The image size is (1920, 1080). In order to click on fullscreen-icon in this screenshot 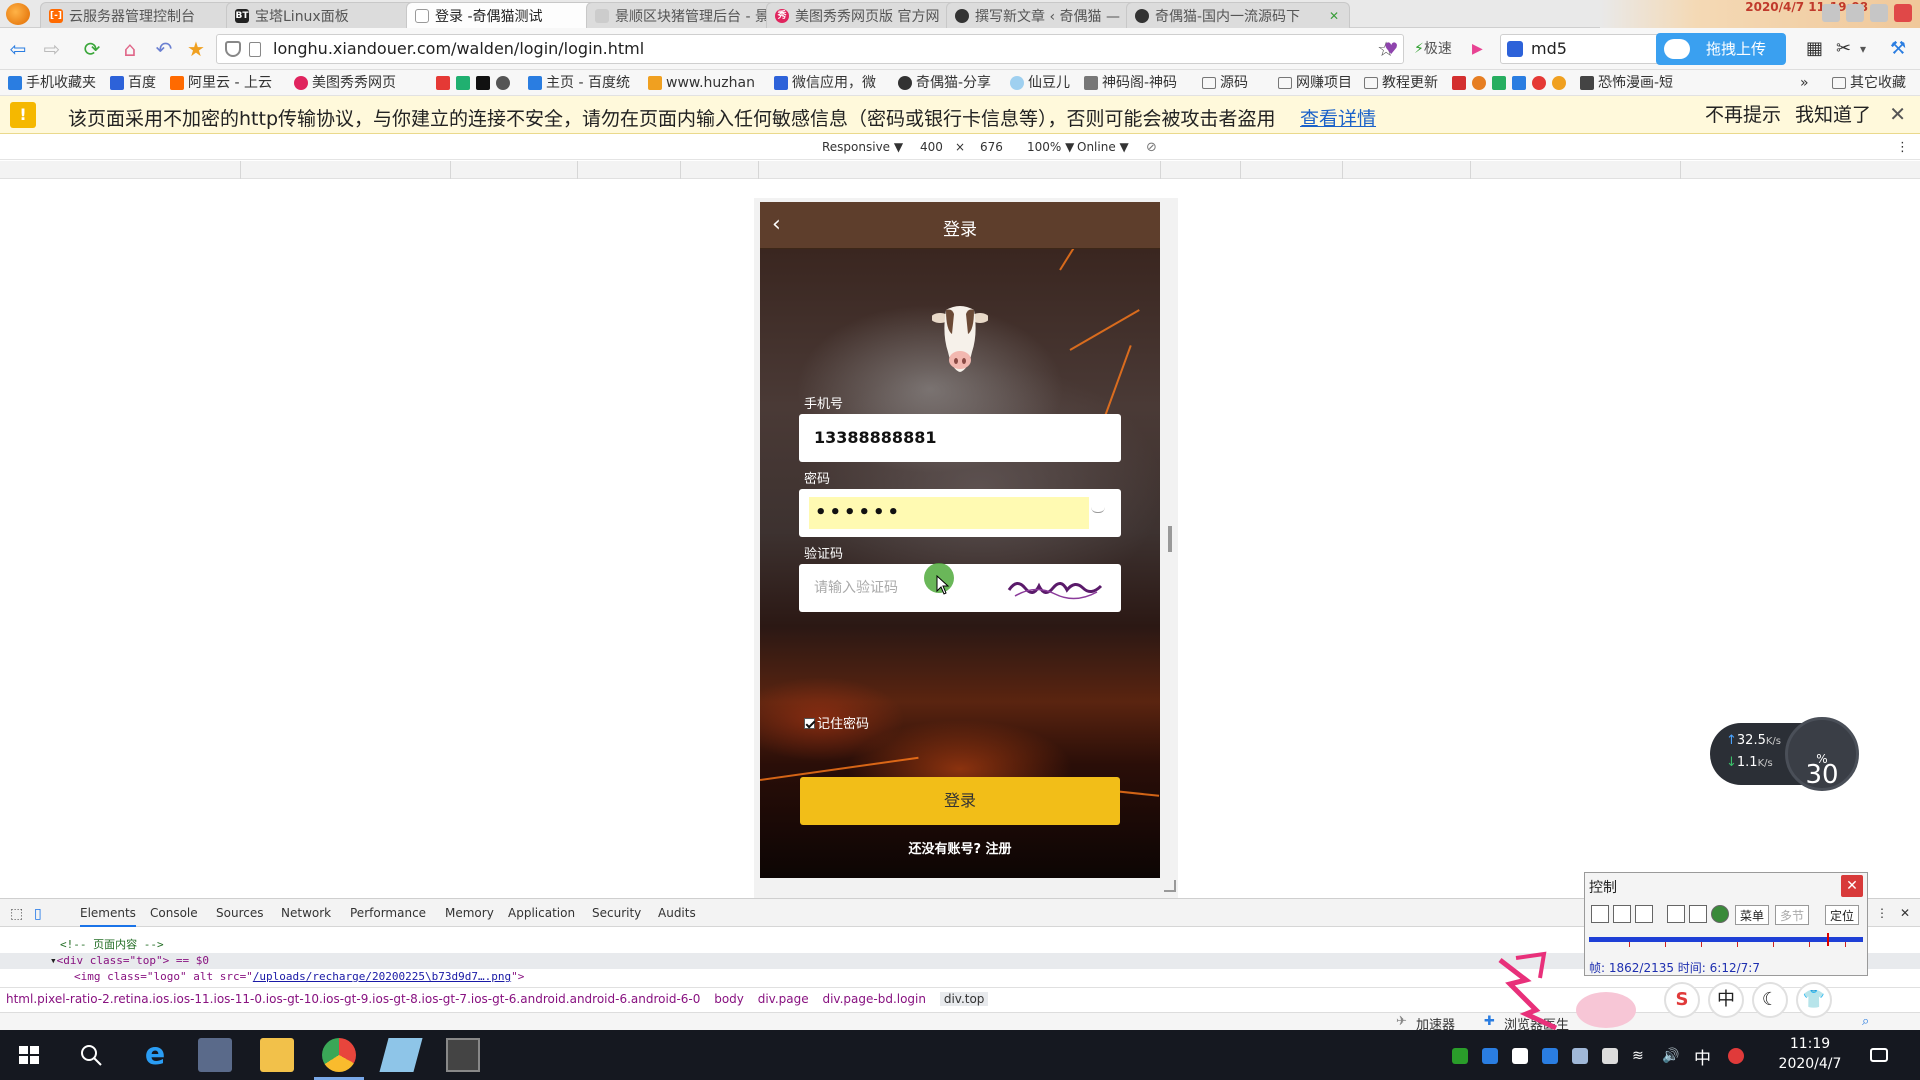, I will do `click(1698, 914)`.